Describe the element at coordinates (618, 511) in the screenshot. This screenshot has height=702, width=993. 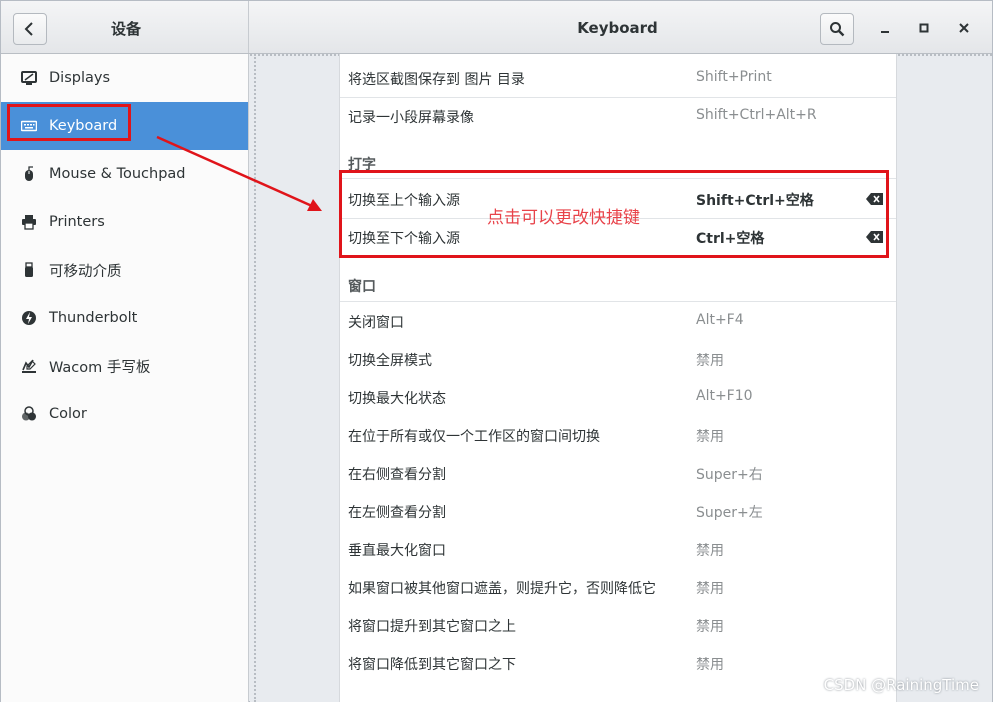
I see `shortcut-row: 在左侧查看分割 Super+左` at that location.